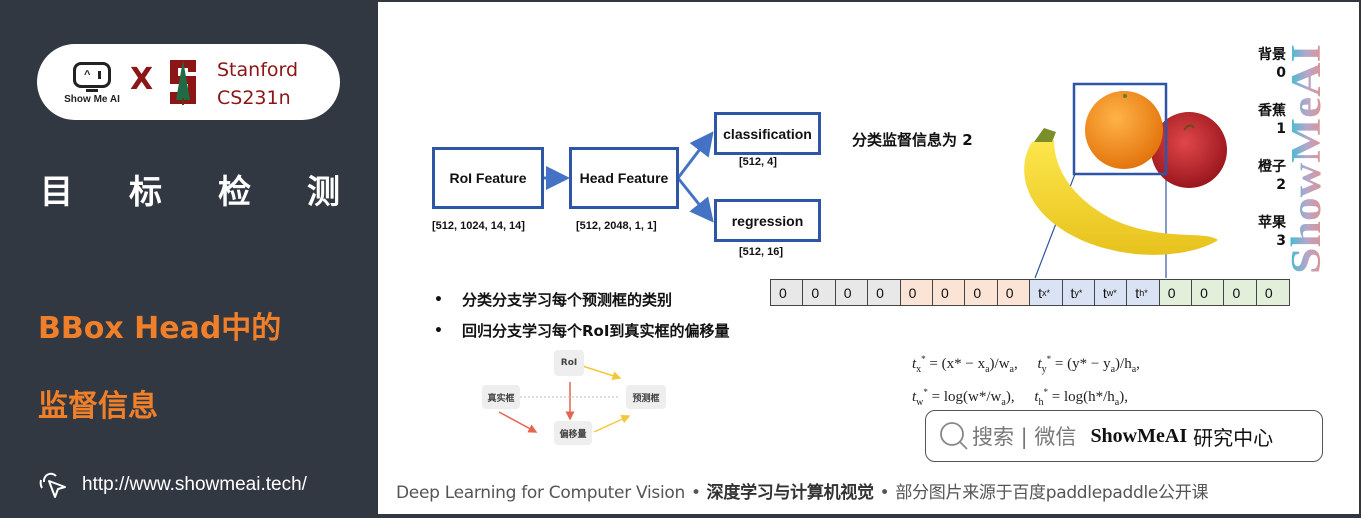 The height and width of the screenshot is (518, 1361). Describe the element at coordinates (790, 493) in the screenshot. I see `footer-course-cn: 深度学习与计算机视觉` at that location.